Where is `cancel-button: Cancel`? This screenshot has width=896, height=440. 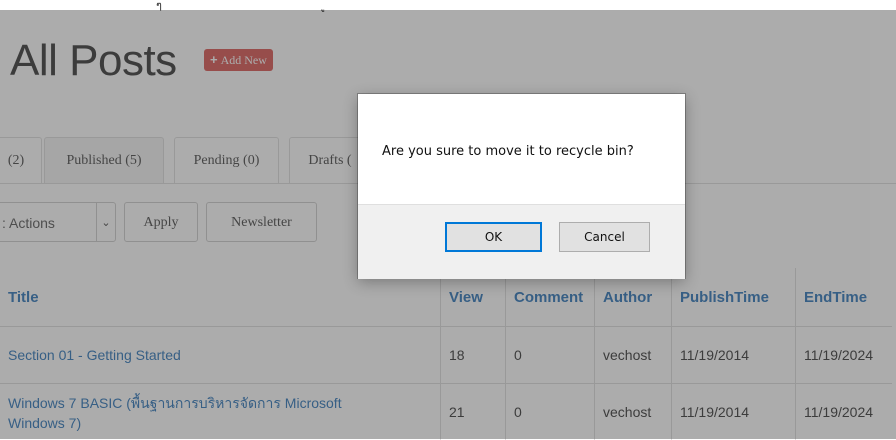
cancel-button: Cancel is located at coordinates (604, 237).